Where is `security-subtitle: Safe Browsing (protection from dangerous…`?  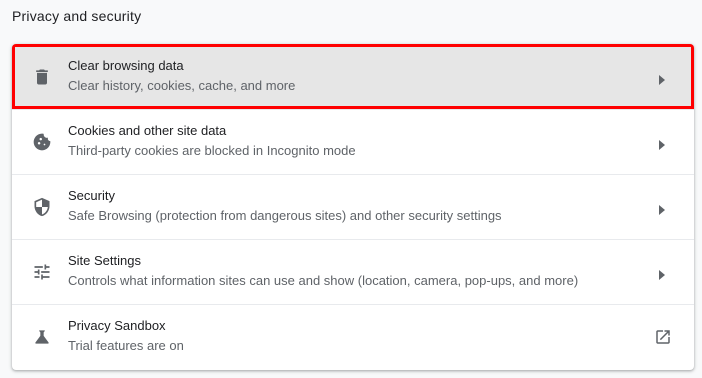
security-subtitle: Safe Browsing (protection from dangerous… is located at coordinates (285, 215).